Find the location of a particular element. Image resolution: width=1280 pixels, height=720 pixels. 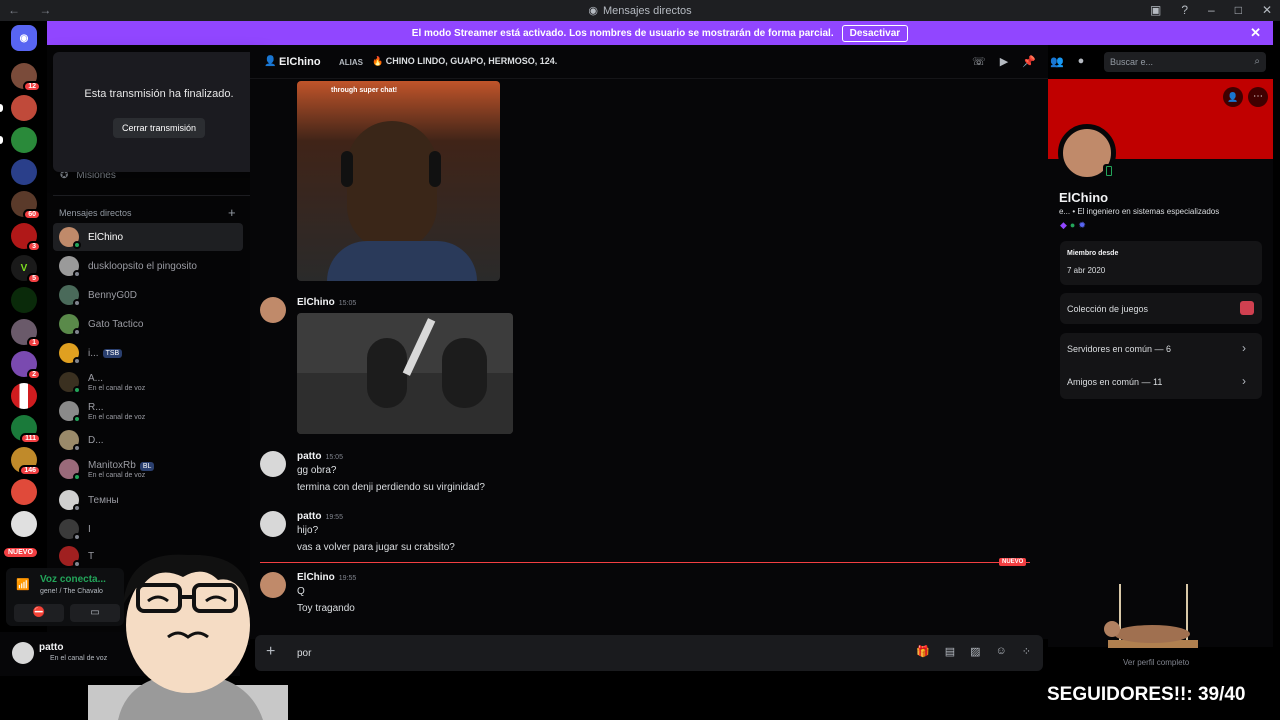

view-full-profile-link: Ver perfil completo is located at coordinates (1156, 662).